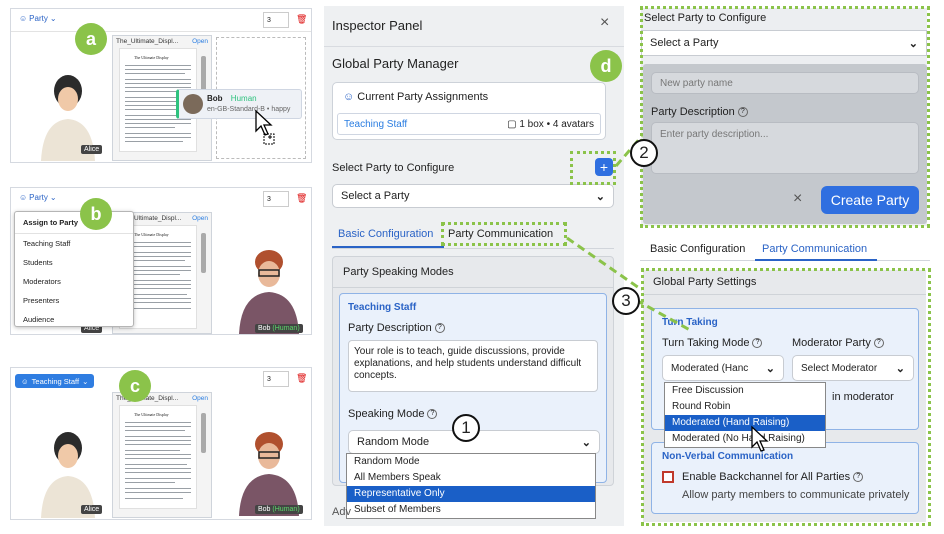 This screenshot has height=534, width=944. I want to click on step-2-marker: 2, so click(644, 153).